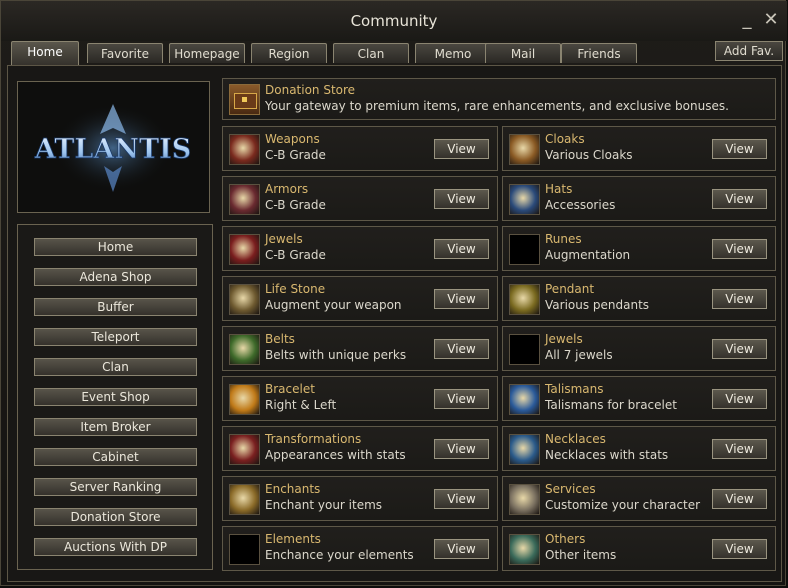 The width and height of the screenshot is (788, 588). What do you see at coordinates (747, 20) in the screenshot?
I see `minimize-icon: _` at bounding box center [747, 20].